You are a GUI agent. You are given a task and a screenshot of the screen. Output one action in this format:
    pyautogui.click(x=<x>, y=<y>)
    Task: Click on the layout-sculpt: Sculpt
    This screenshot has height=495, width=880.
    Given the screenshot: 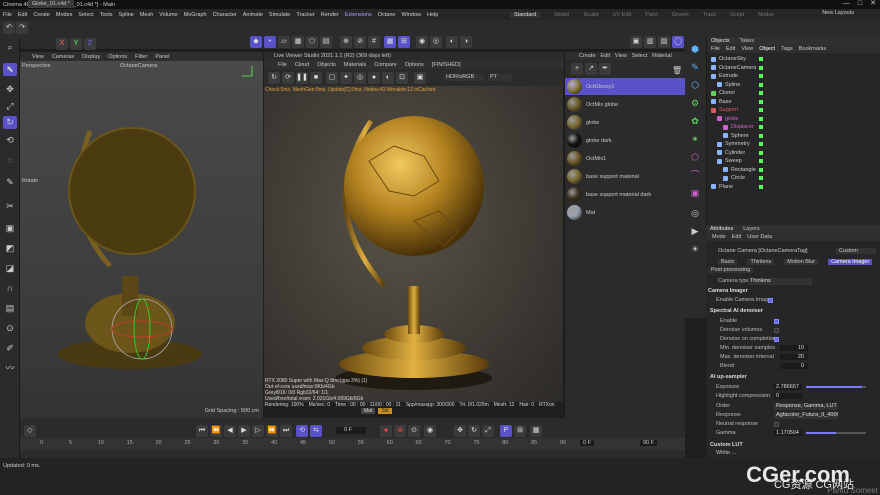 What is the action you would take?
    pyautogui.click(x=590, y=15)
    